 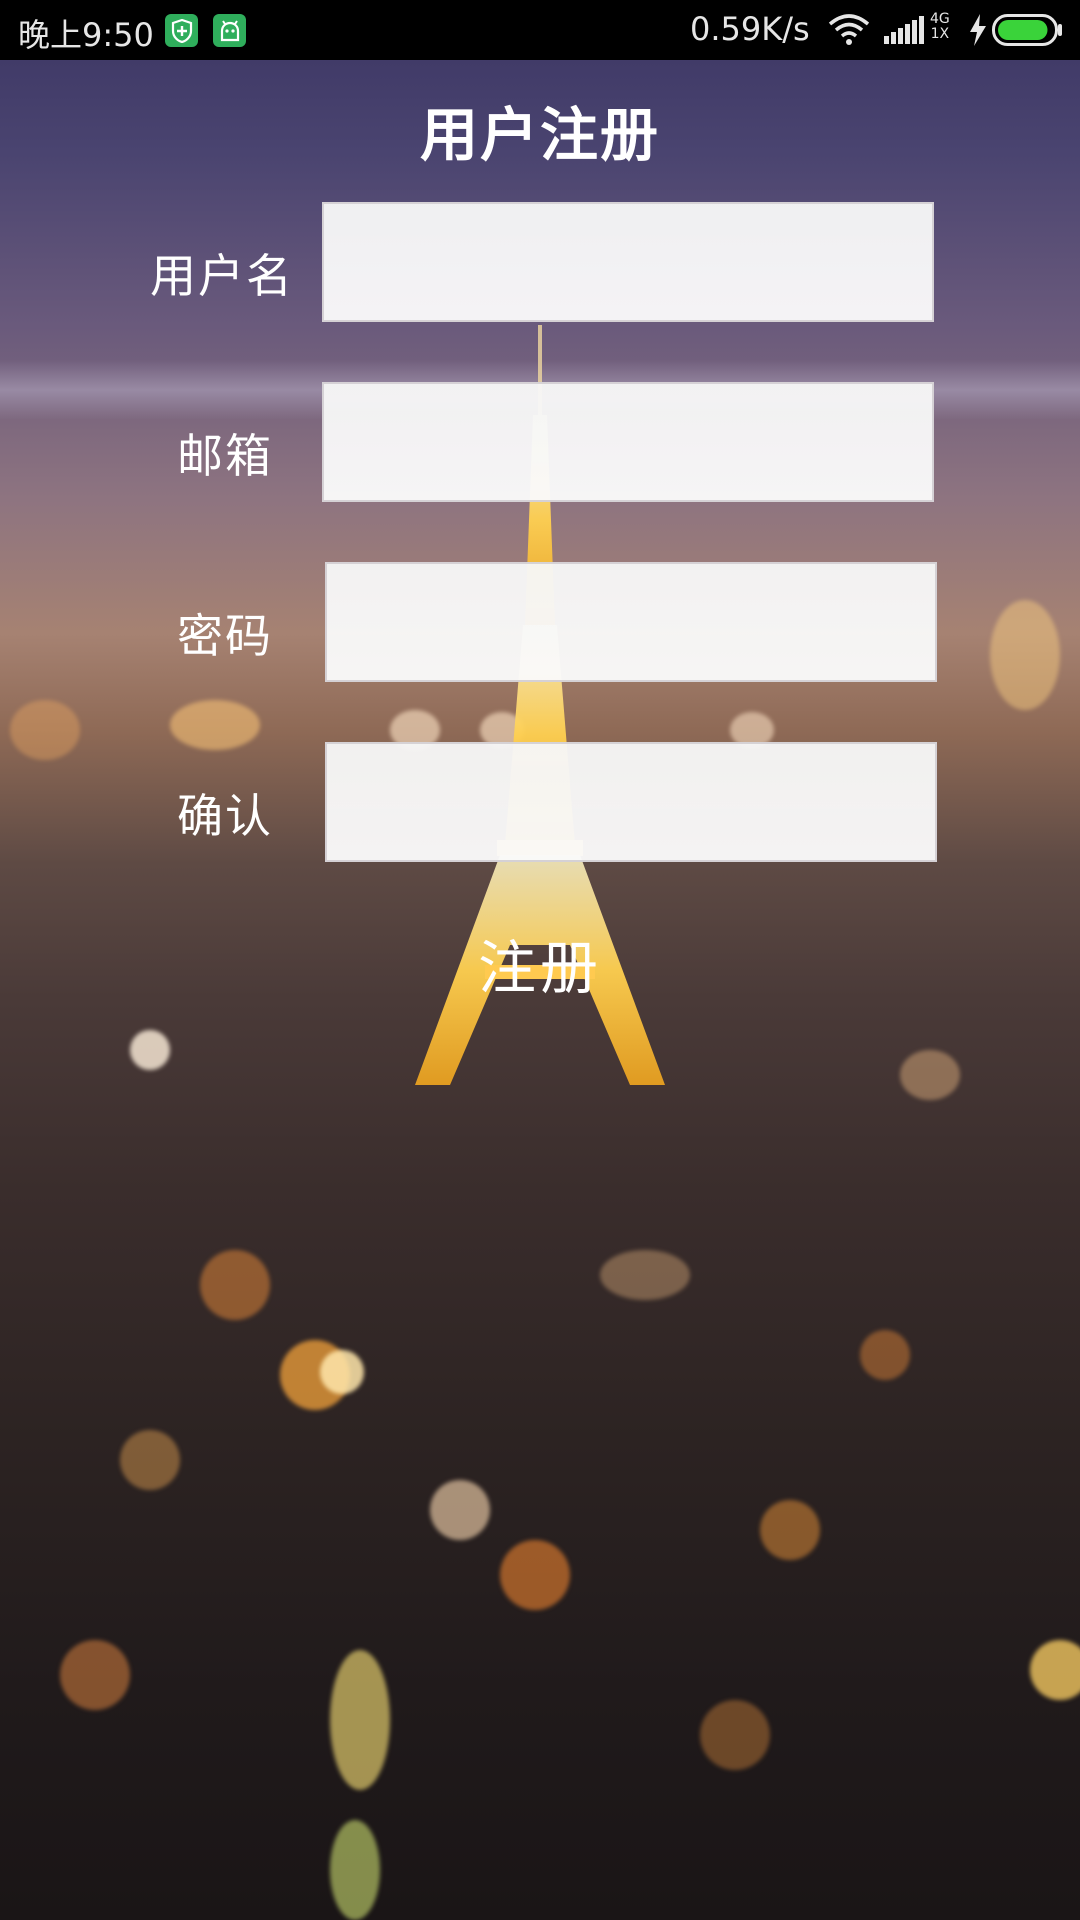 I want to click on battery-icon, so click(x=1027, y=30).